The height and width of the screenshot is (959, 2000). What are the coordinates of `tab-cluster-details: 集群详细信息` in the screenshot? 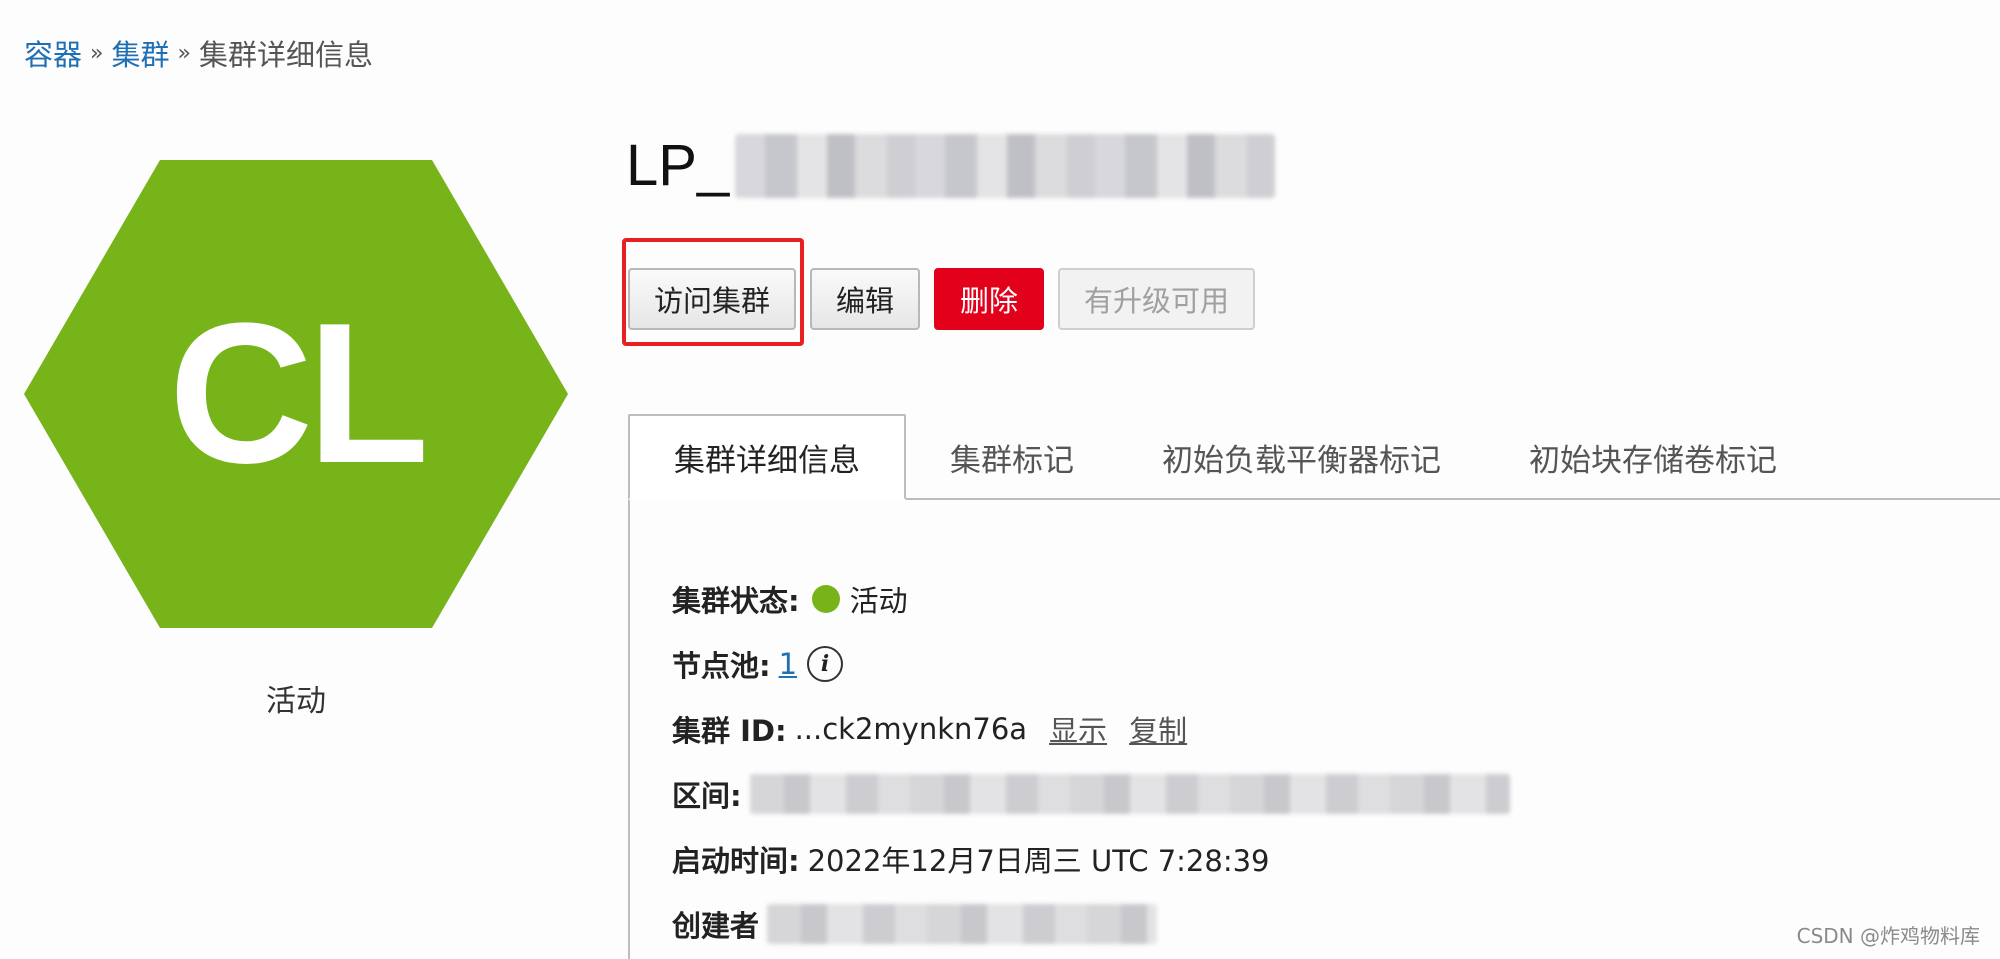 It's located at (767, 457).